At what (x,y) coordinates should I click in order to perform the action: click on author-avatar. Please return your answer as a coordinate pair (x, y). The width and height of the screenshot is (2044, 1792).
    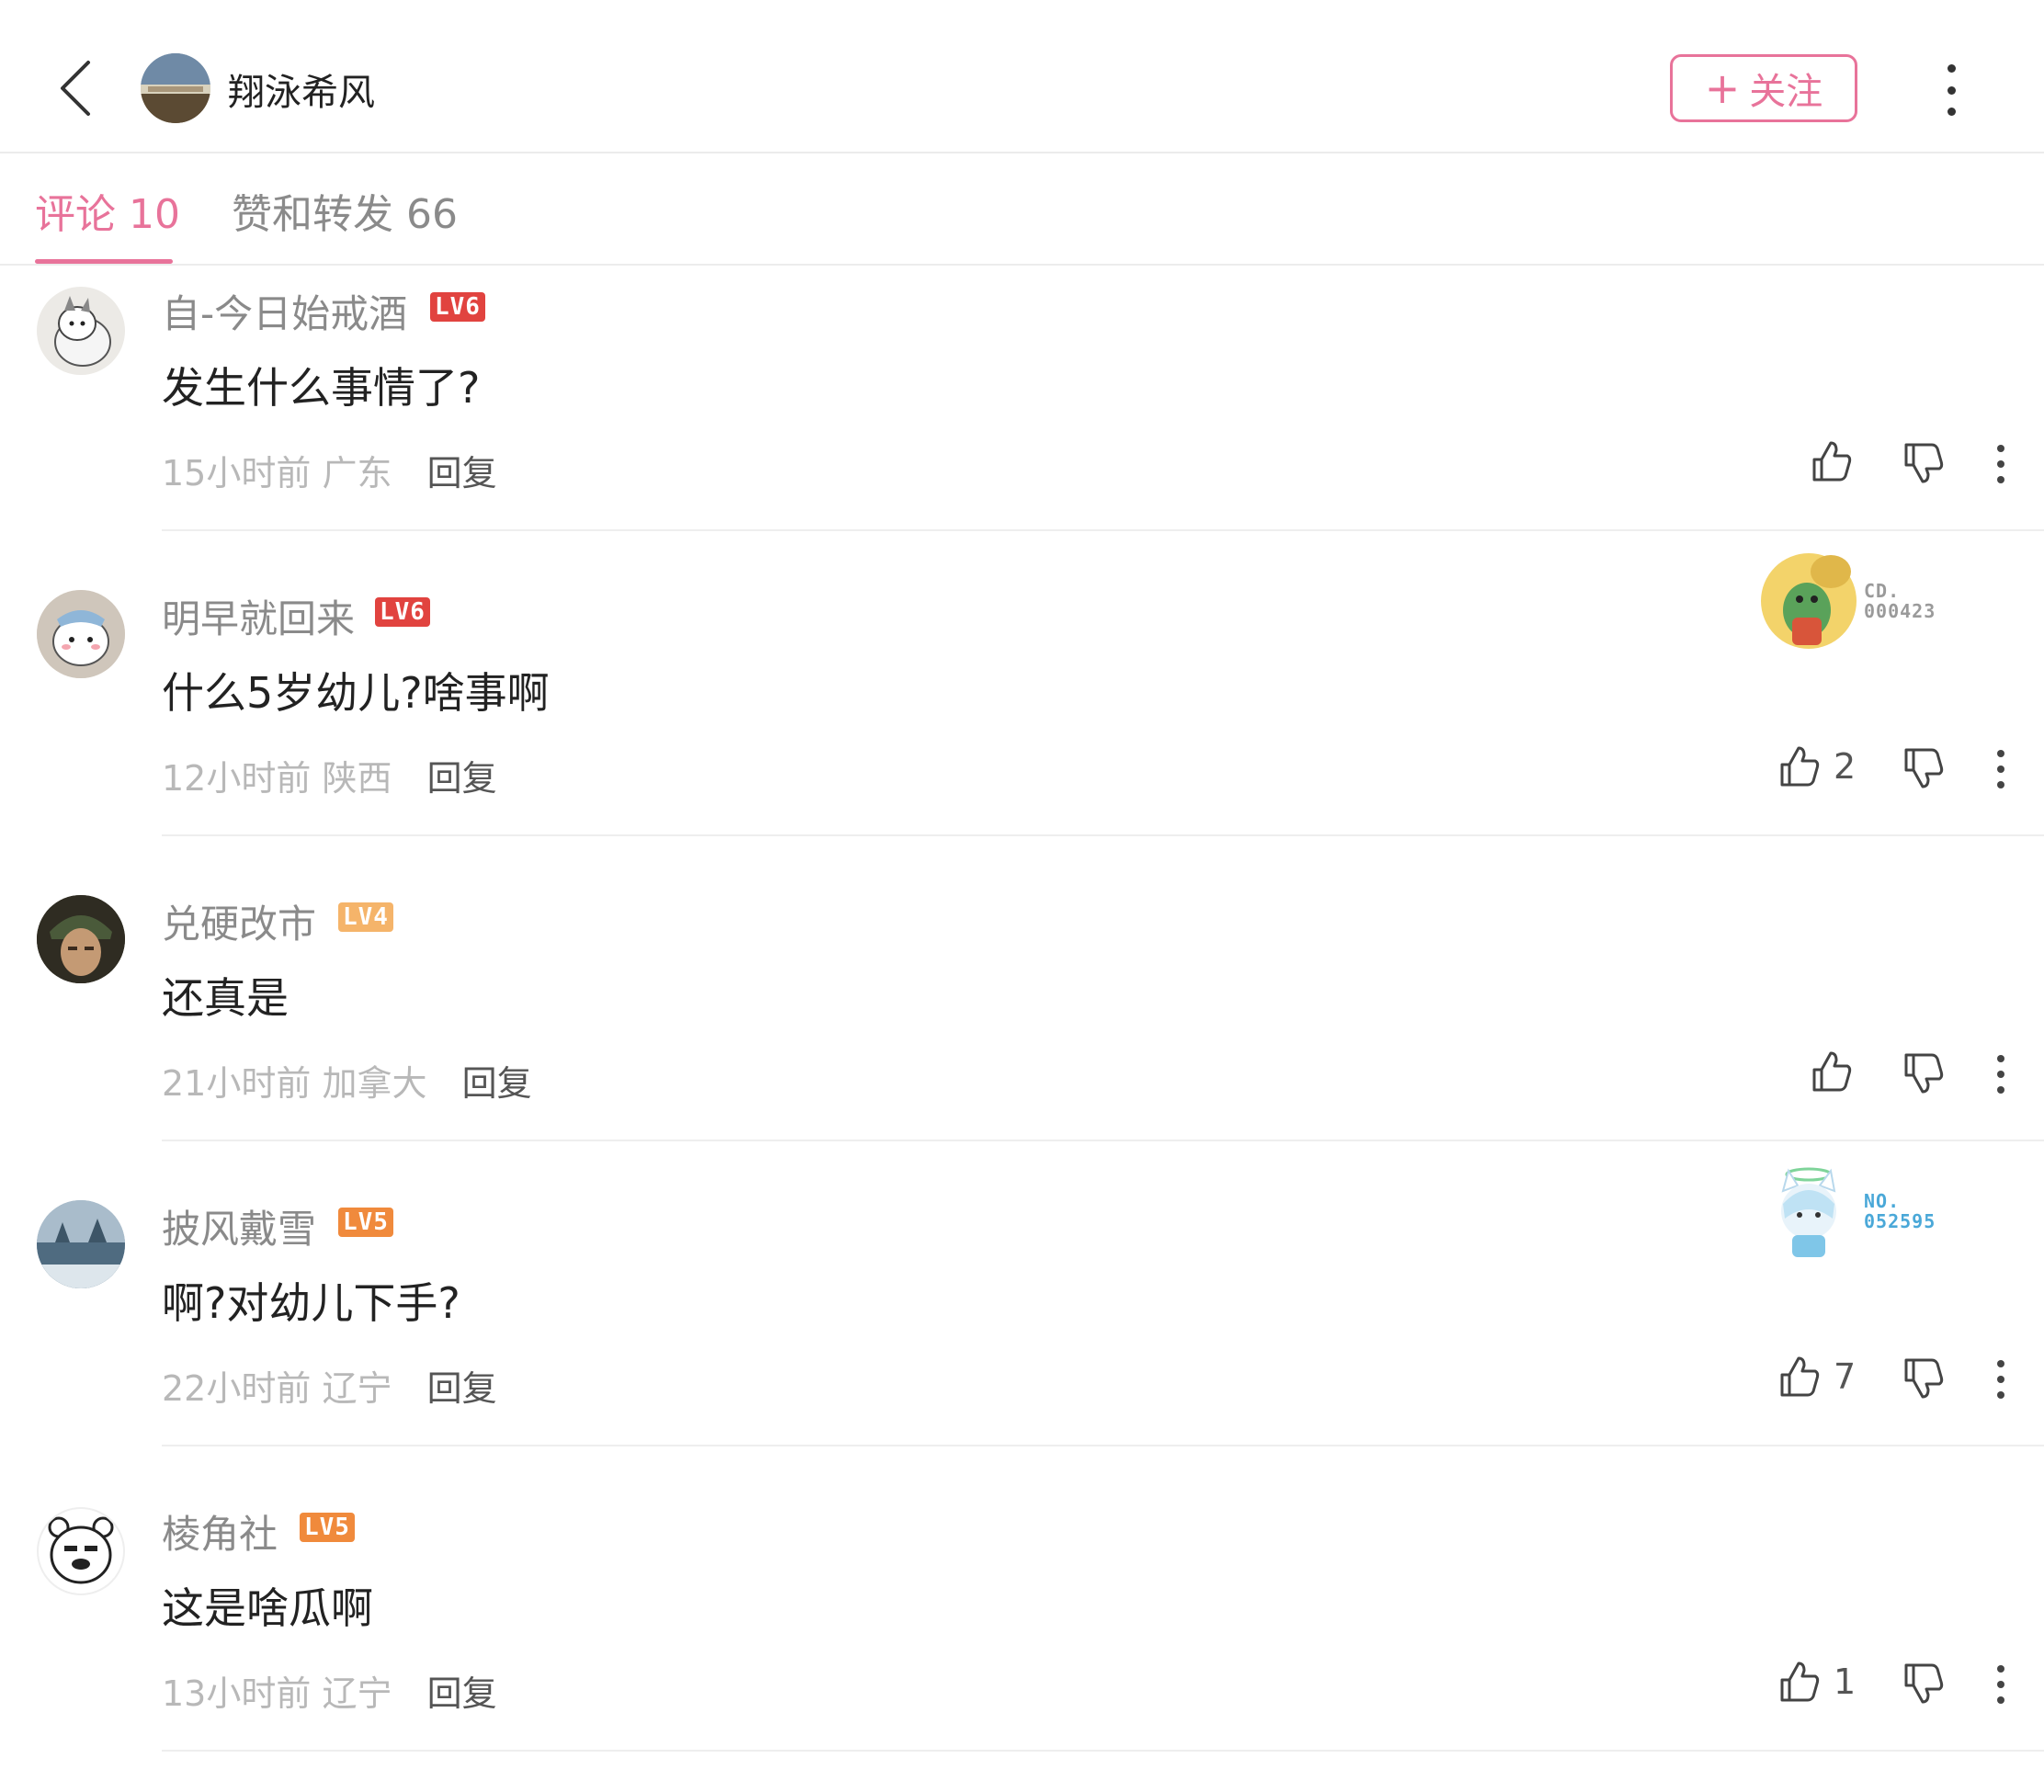
    Looking at the image, I should click on (175, 88).